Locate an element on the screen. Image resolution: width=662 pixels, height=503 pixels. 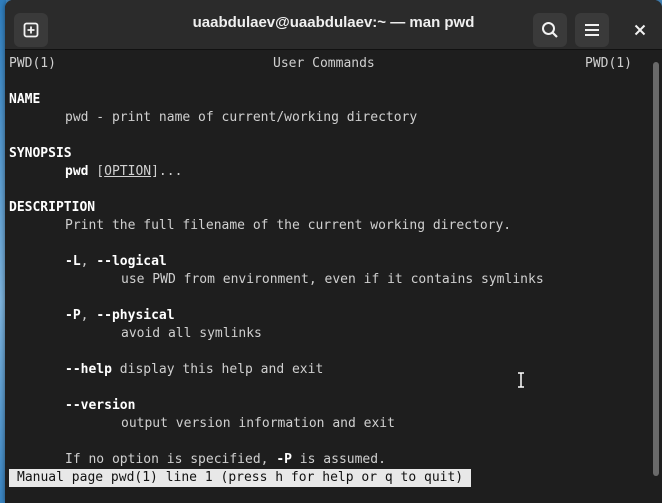
menu-button is located at coordinates (592, 30).